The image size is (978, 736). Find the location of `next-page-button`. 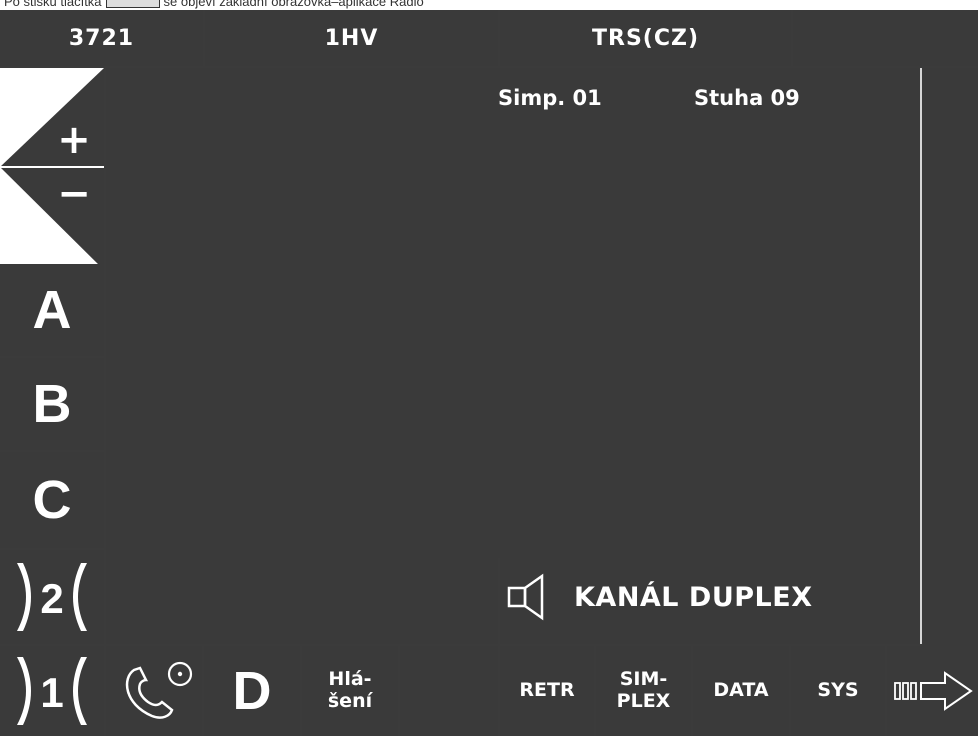

next-page-button is located at coordinates (932, 691).